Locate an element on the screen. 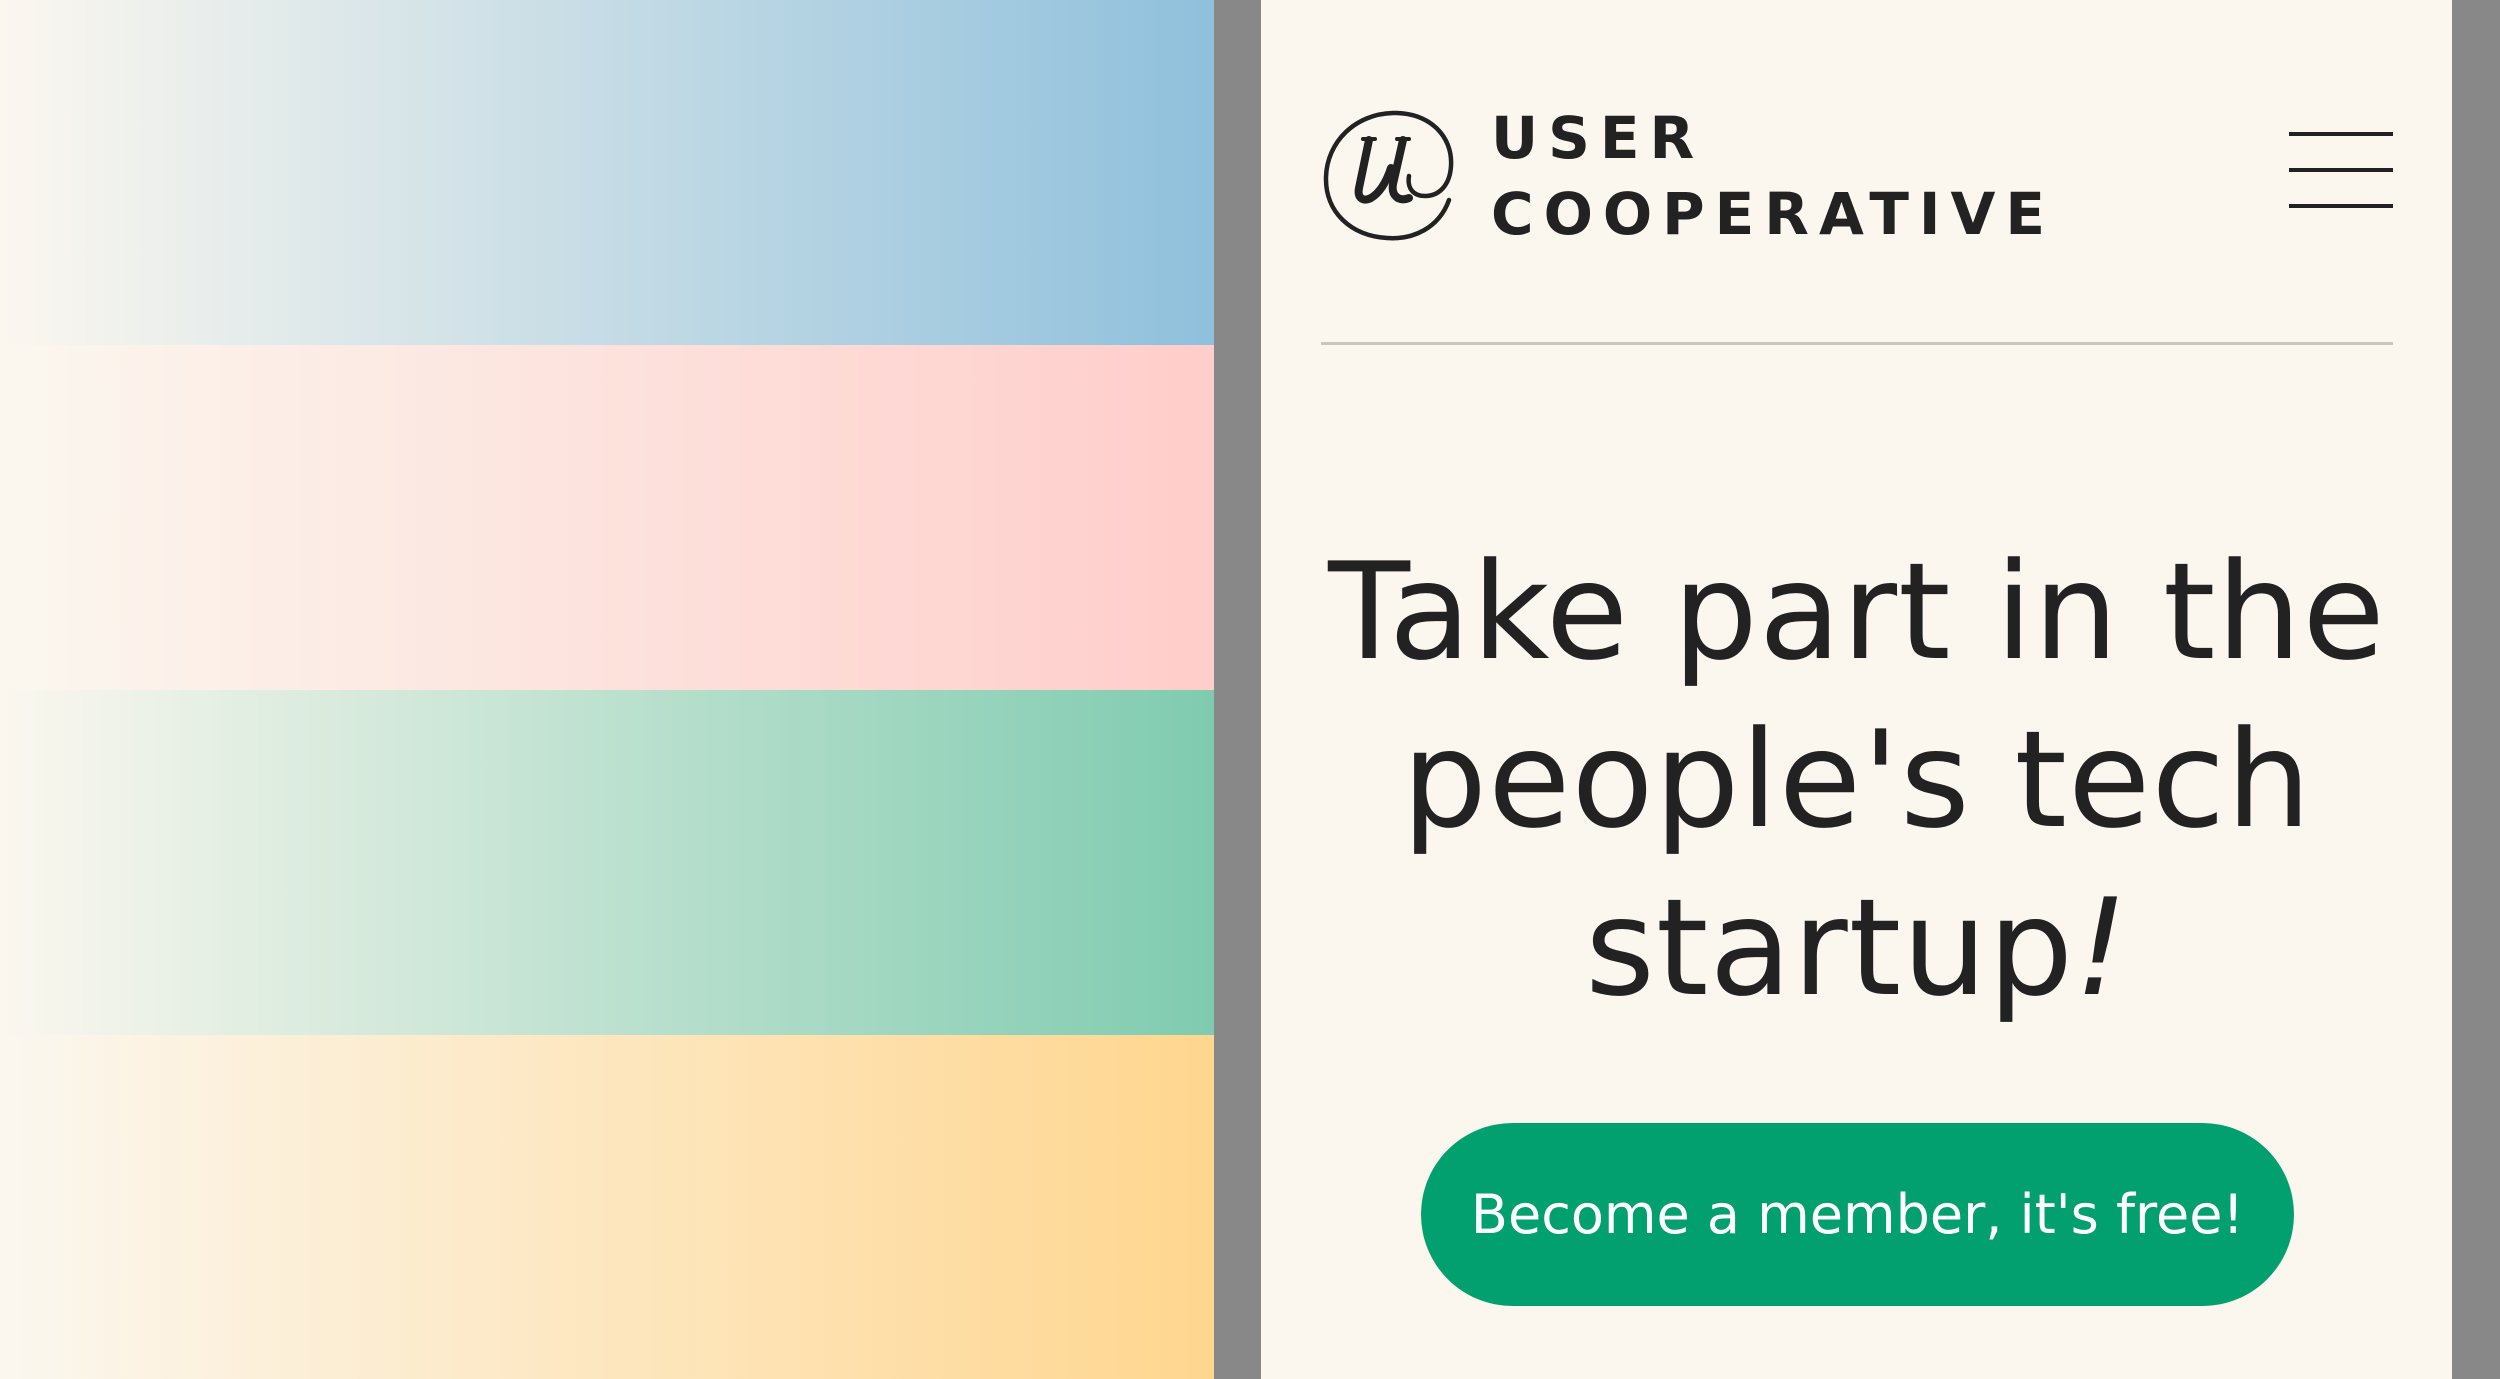  headline-line-2: people's tech is located at coordinates (1857, 780).